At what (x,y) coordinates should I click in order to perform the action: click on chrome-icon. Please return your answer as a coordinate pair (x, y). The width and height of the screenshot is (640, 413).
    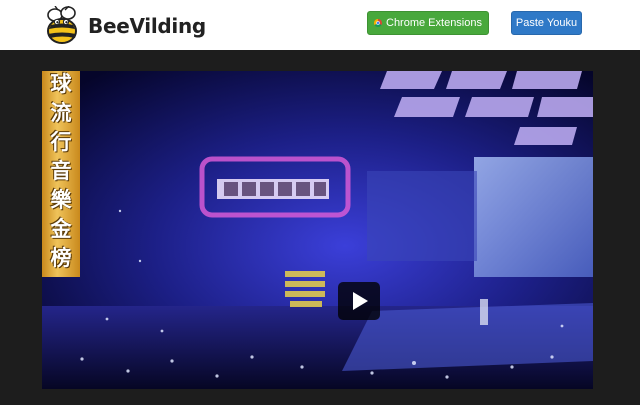
    Looking at the image, I should click on (378, 23).